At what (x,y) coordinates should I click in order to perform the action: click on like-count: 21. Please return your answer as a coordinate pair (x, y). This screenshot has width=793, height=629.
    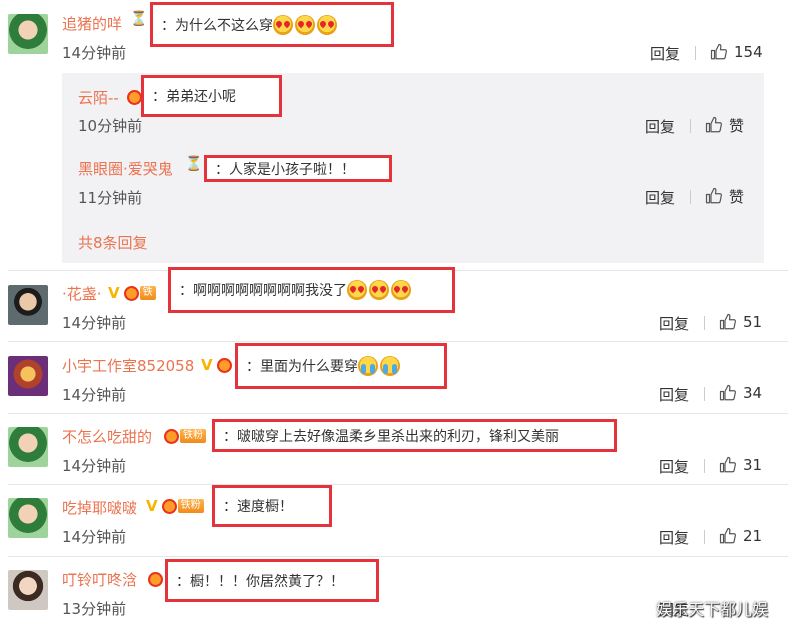
    Looking at the image, I should click on (753, 536).